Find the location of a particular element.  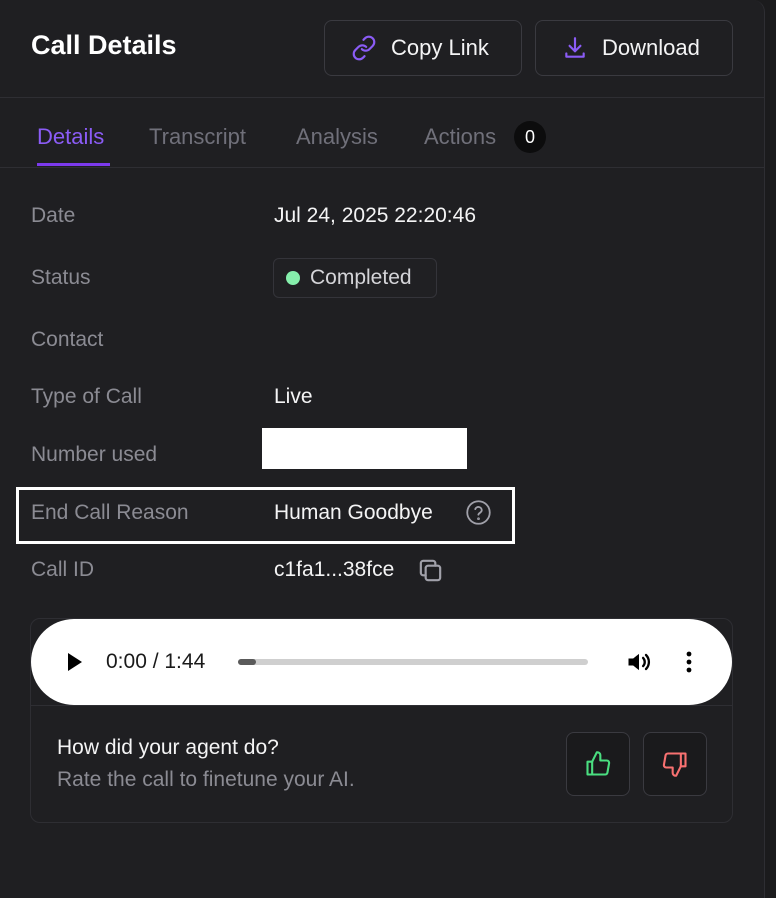

thumbs-down-button is located at coordinates (675, 764).